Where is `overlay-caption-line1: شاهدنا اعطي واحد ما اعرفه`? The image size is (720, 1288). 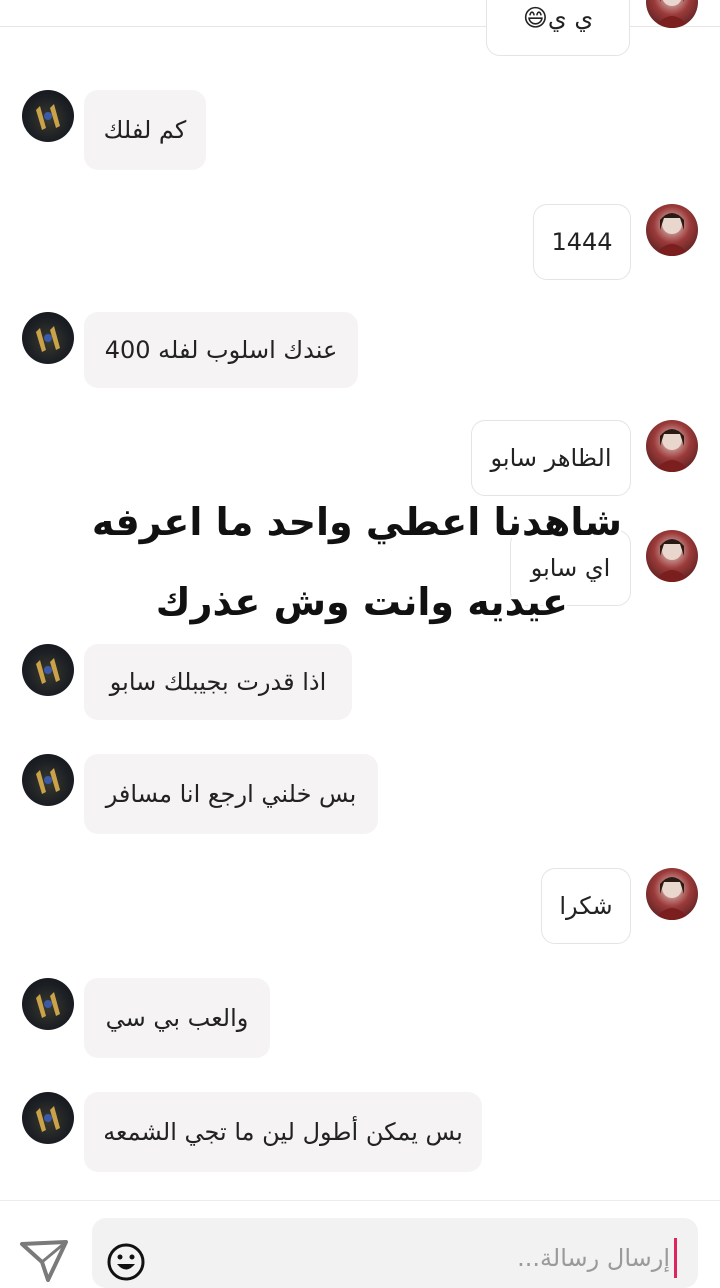 overlay-caption-line1: شاهدنا اعطي واحد ما اعرفه is located at coordinates (356, 522).